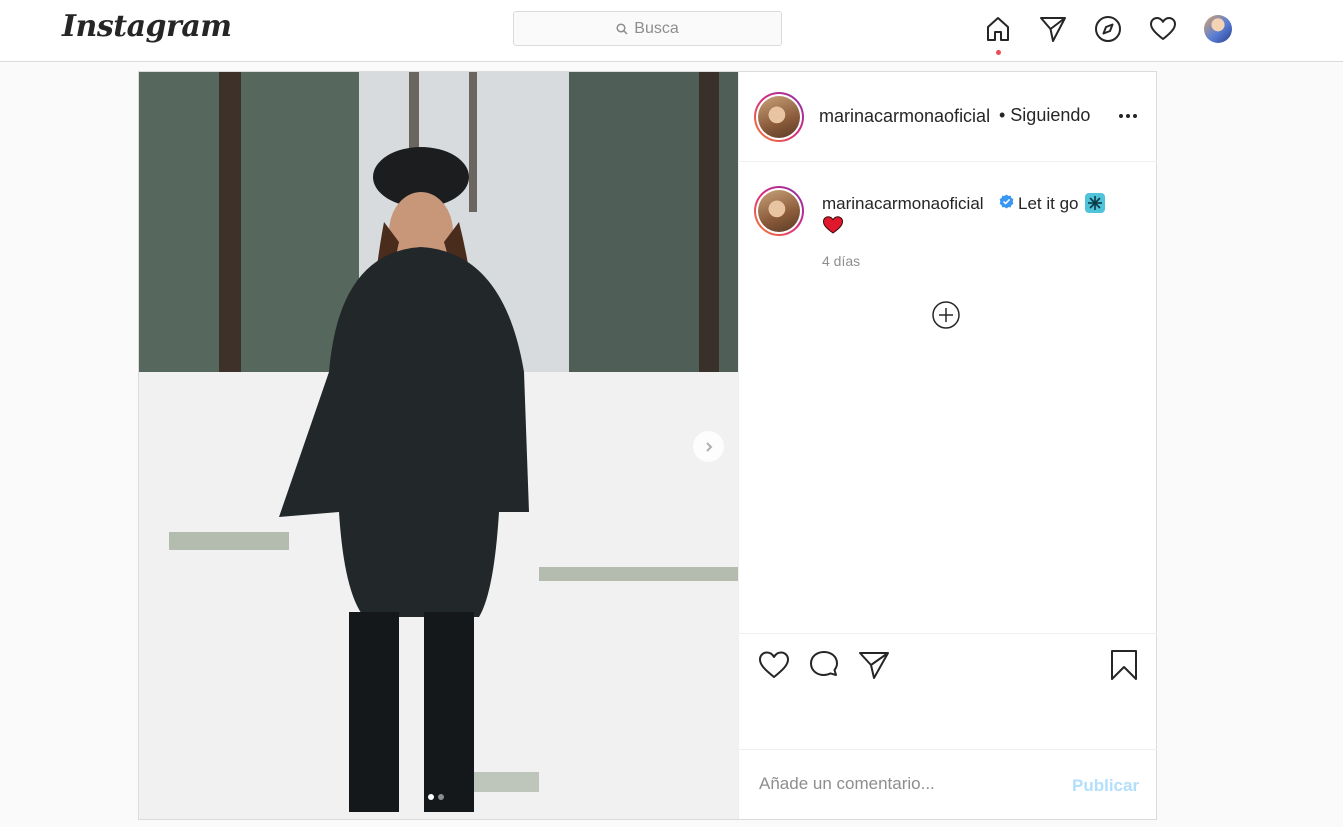  What do you see at coordinates (1163, 29) in the screenshot?
I see `activity-icon` at bounding box center [1163, 29].